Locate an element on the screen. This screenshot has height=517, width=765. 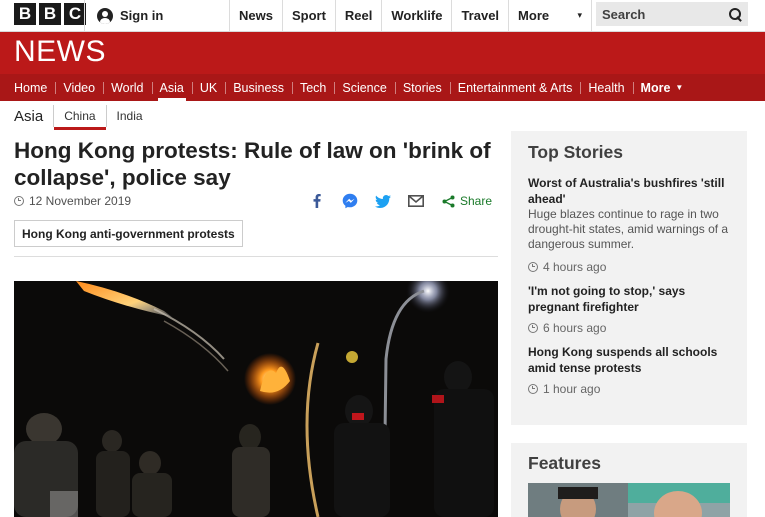
email-icon is located at coordinates (416, 201).